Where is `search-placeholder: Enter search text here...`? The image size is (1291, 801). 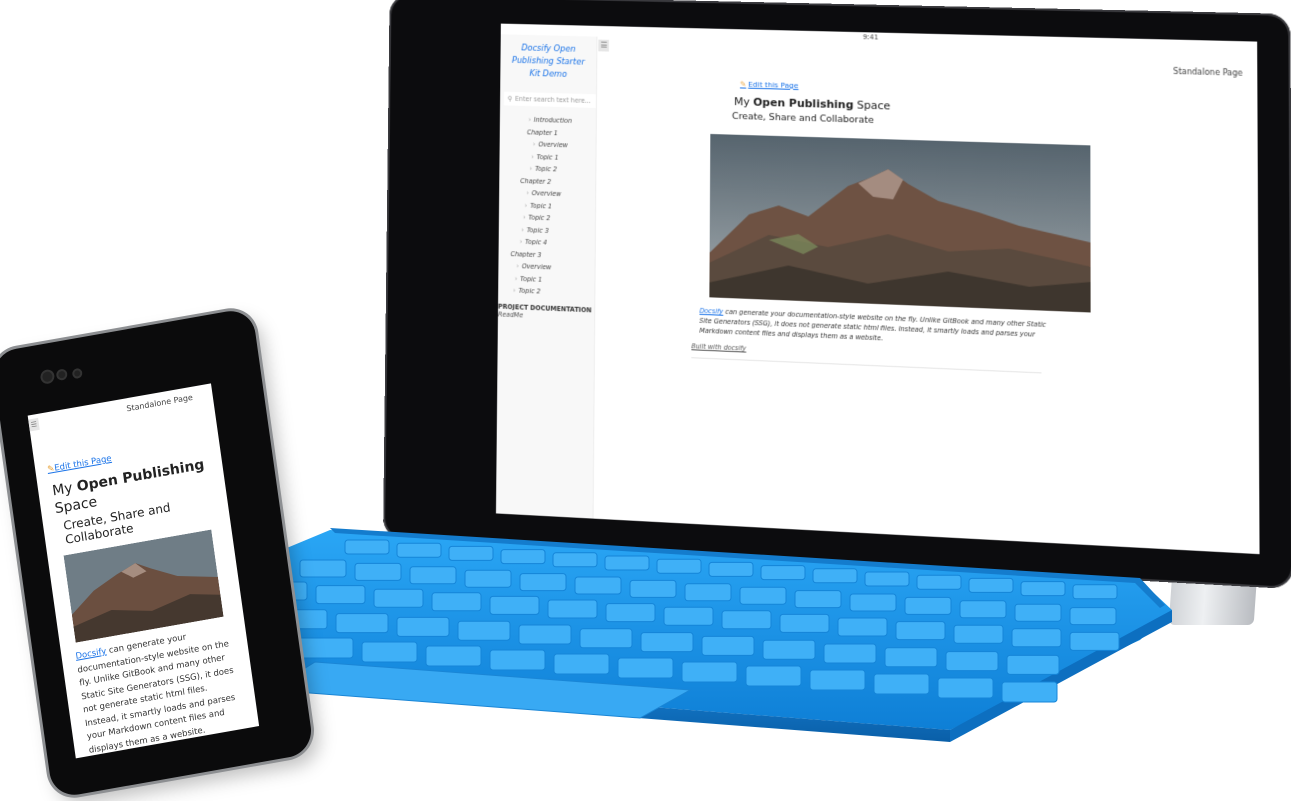
search-placeholder: Enter search text here... is located at coordinates (553, 99).